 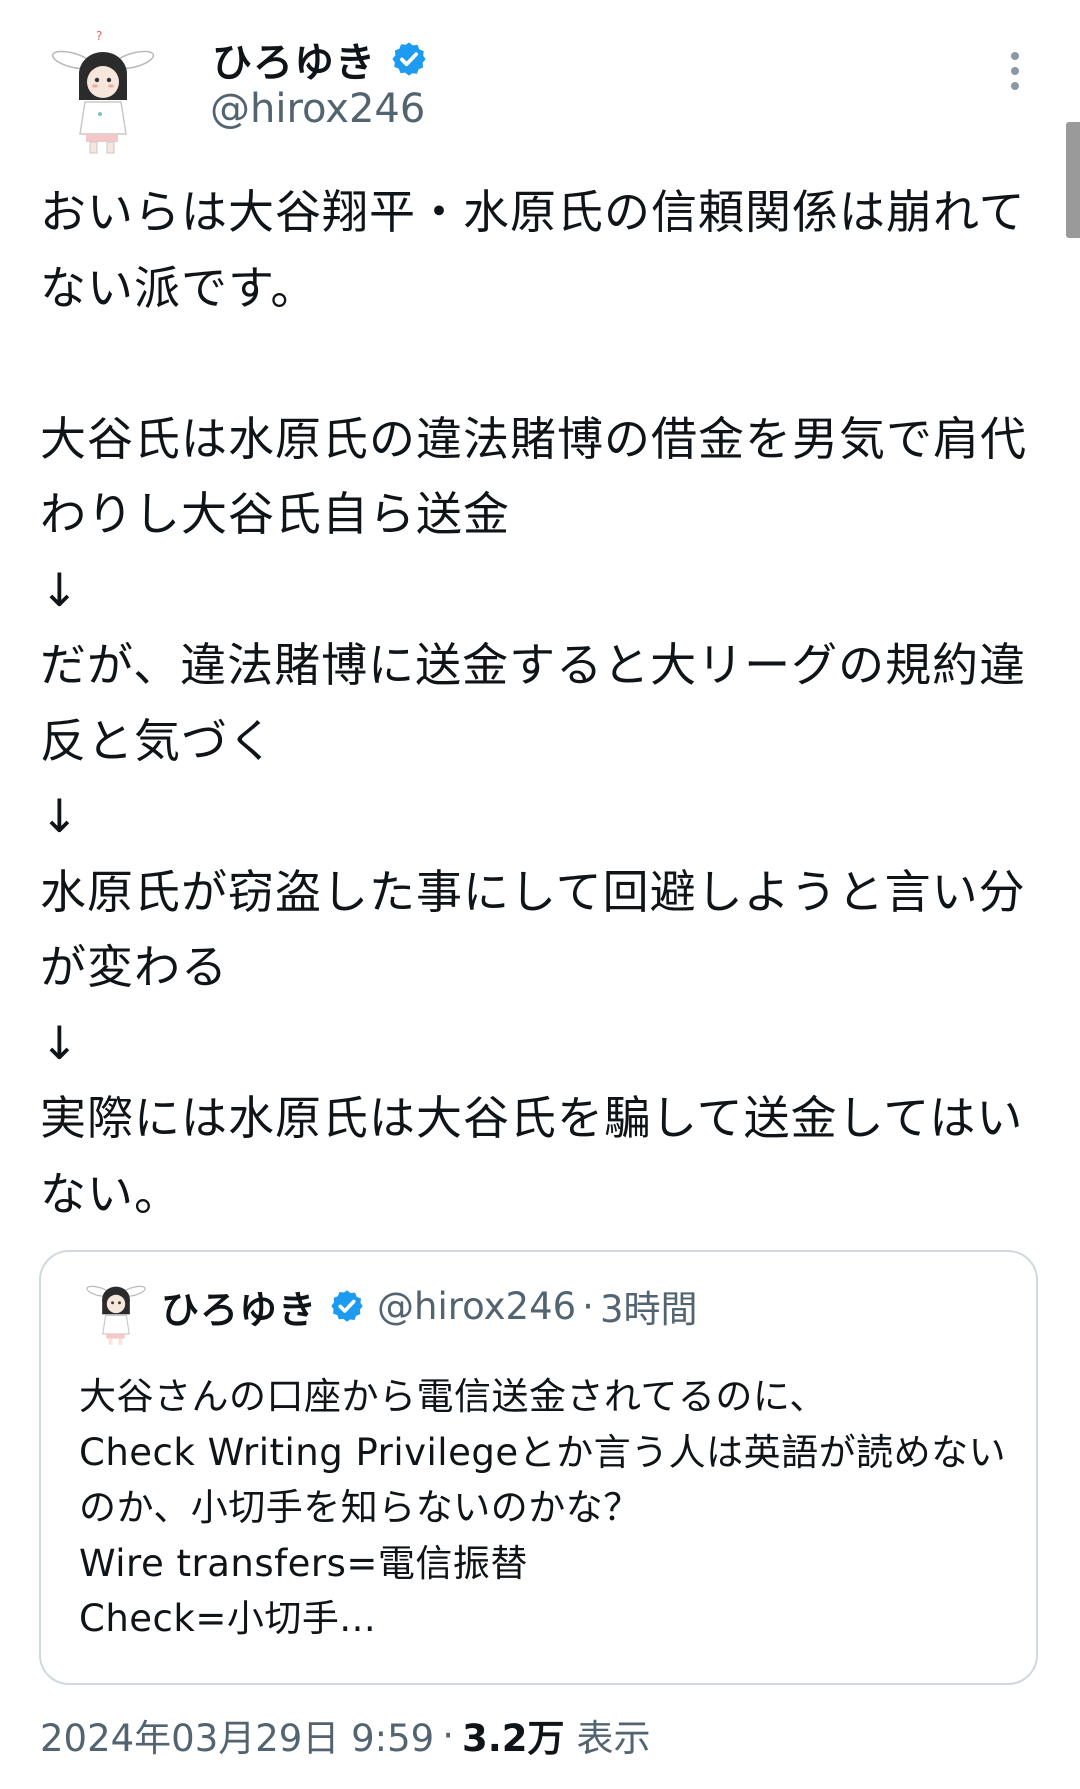 I want to click on quoted-avatar, so click(x=116, y=1315).